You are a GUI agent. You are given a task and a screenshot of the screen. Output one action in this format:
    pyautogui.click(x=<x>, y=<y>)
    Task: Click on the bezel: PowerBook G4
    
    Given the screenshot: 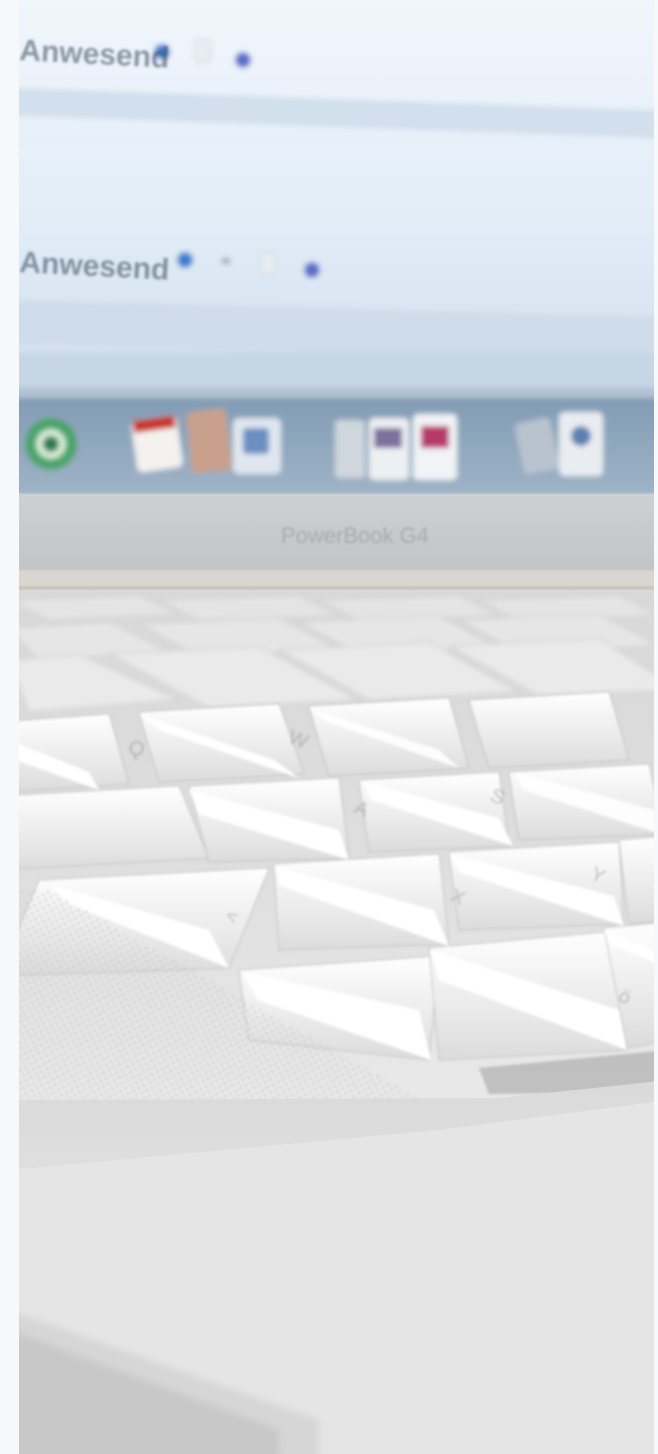 What is the action you would take?
    pyautogui.click(x=336, y=544)
    